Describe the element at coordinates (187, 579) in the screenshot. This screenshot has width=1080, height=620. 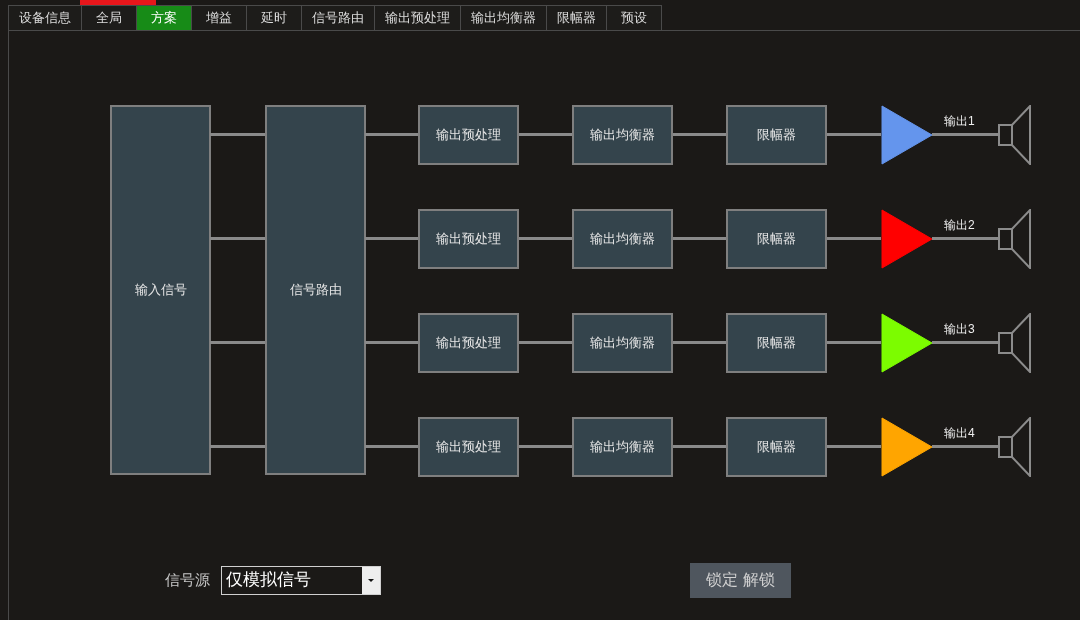
I see `field-label: 信号源` at that location.